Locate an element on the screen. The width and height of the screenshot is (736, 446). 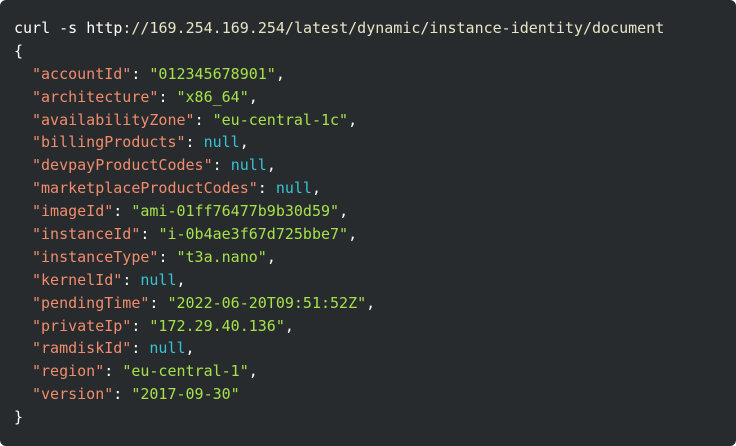
json-key: "architecture" is located at coordinates (95, 96).